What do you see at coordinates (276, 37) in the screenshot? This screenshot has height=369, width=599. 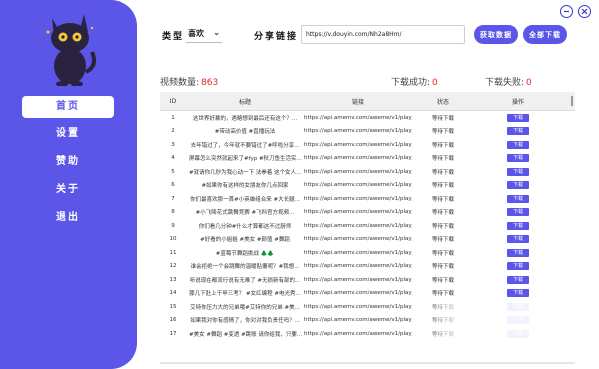 I see `share-link-label: 分享链接` at bounding box center [276, 37].